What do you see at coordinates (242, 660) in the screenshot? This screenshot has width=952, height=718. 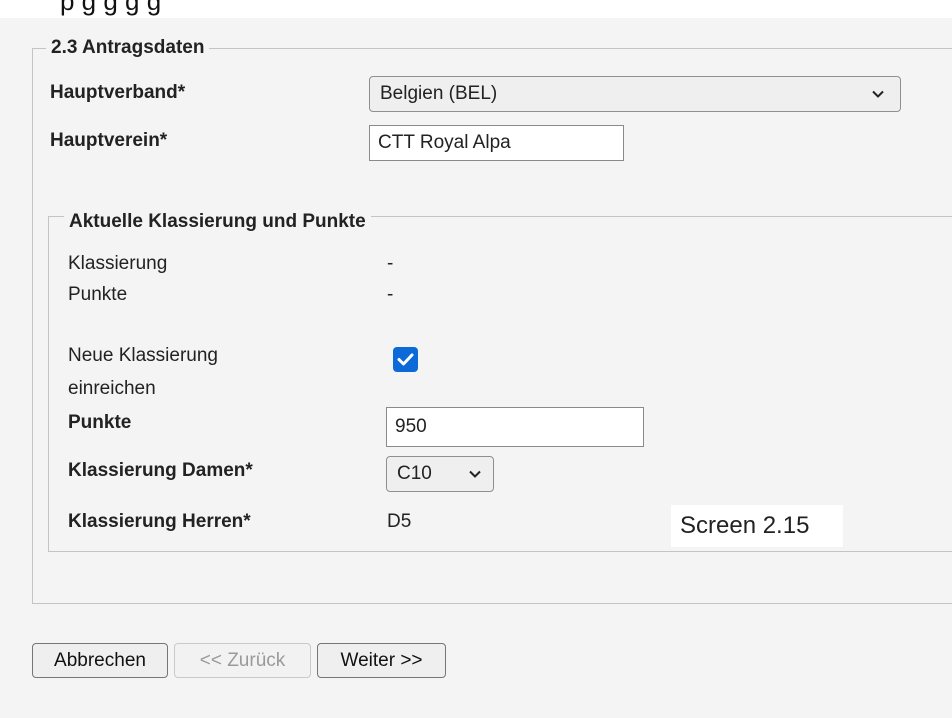 I see `back-button: << Zurück` at bounding box center [242, 660].